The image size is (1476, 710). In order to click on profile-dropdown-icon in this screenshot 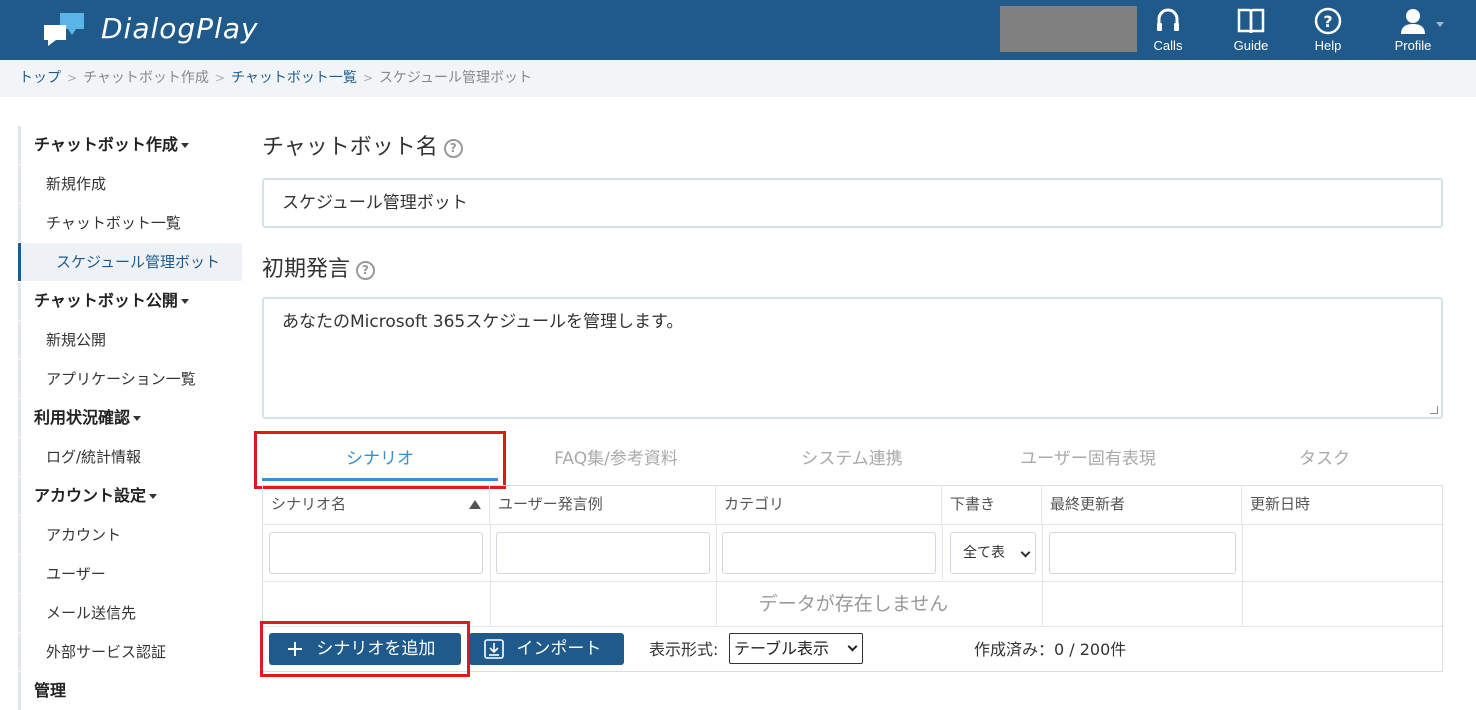, I will do `click(1440, 24)`.